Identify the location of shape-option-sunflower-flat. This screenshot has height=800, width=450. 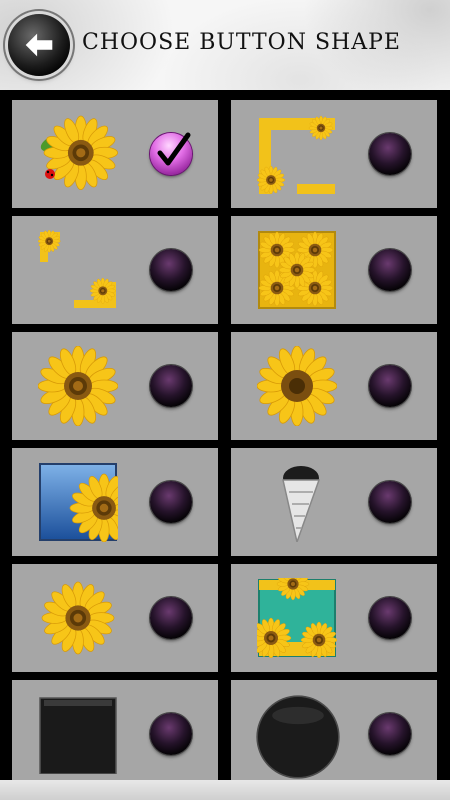
(115, 386).